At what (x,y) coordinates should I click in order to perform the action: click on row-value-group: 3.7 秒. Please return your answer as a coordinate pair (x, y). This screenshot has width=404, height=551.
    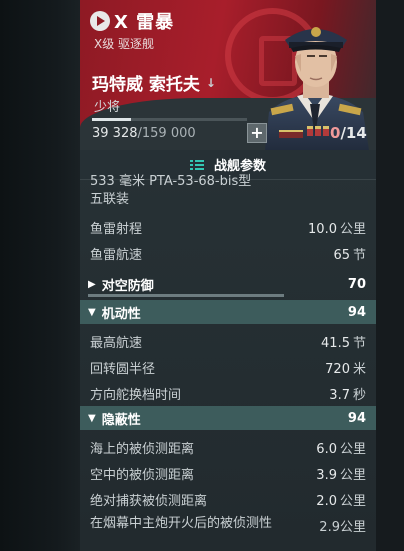
    Looking at the image, I should click on (347, 393).